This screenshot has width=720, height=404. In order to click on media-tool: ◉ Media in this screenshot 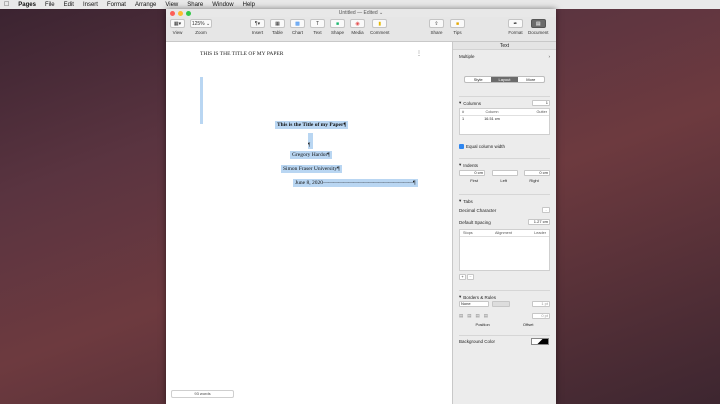, I will do `click(357, 27)`.